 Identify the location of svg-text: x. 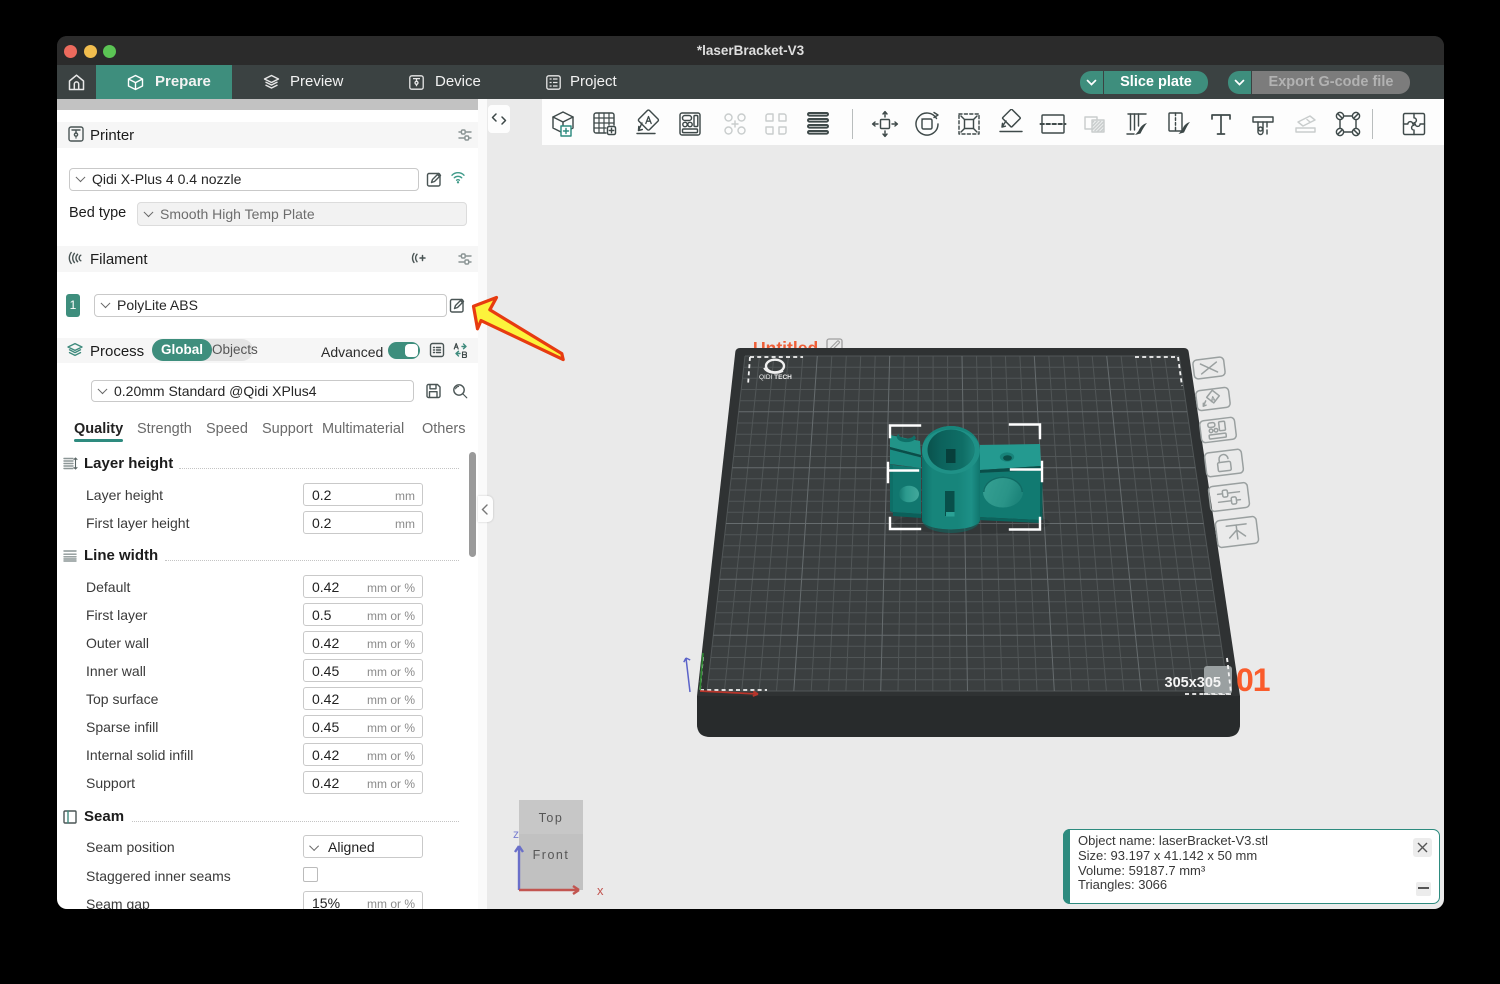
(600, 890).